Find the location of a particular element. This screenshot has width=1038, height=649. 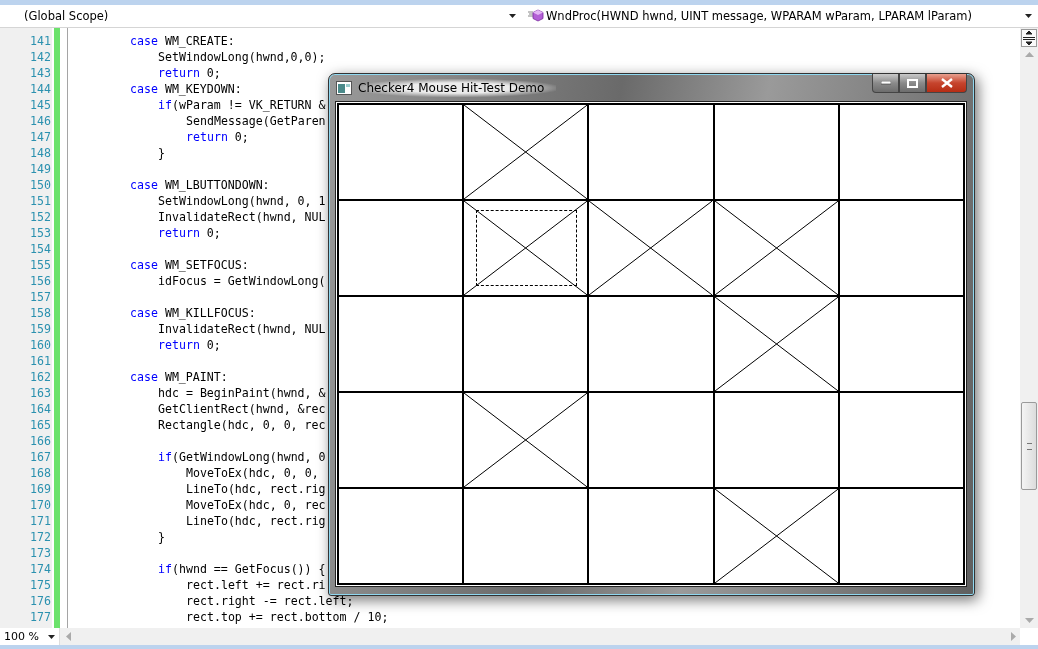

line-number: 143 is located at coordinates (40, 73).